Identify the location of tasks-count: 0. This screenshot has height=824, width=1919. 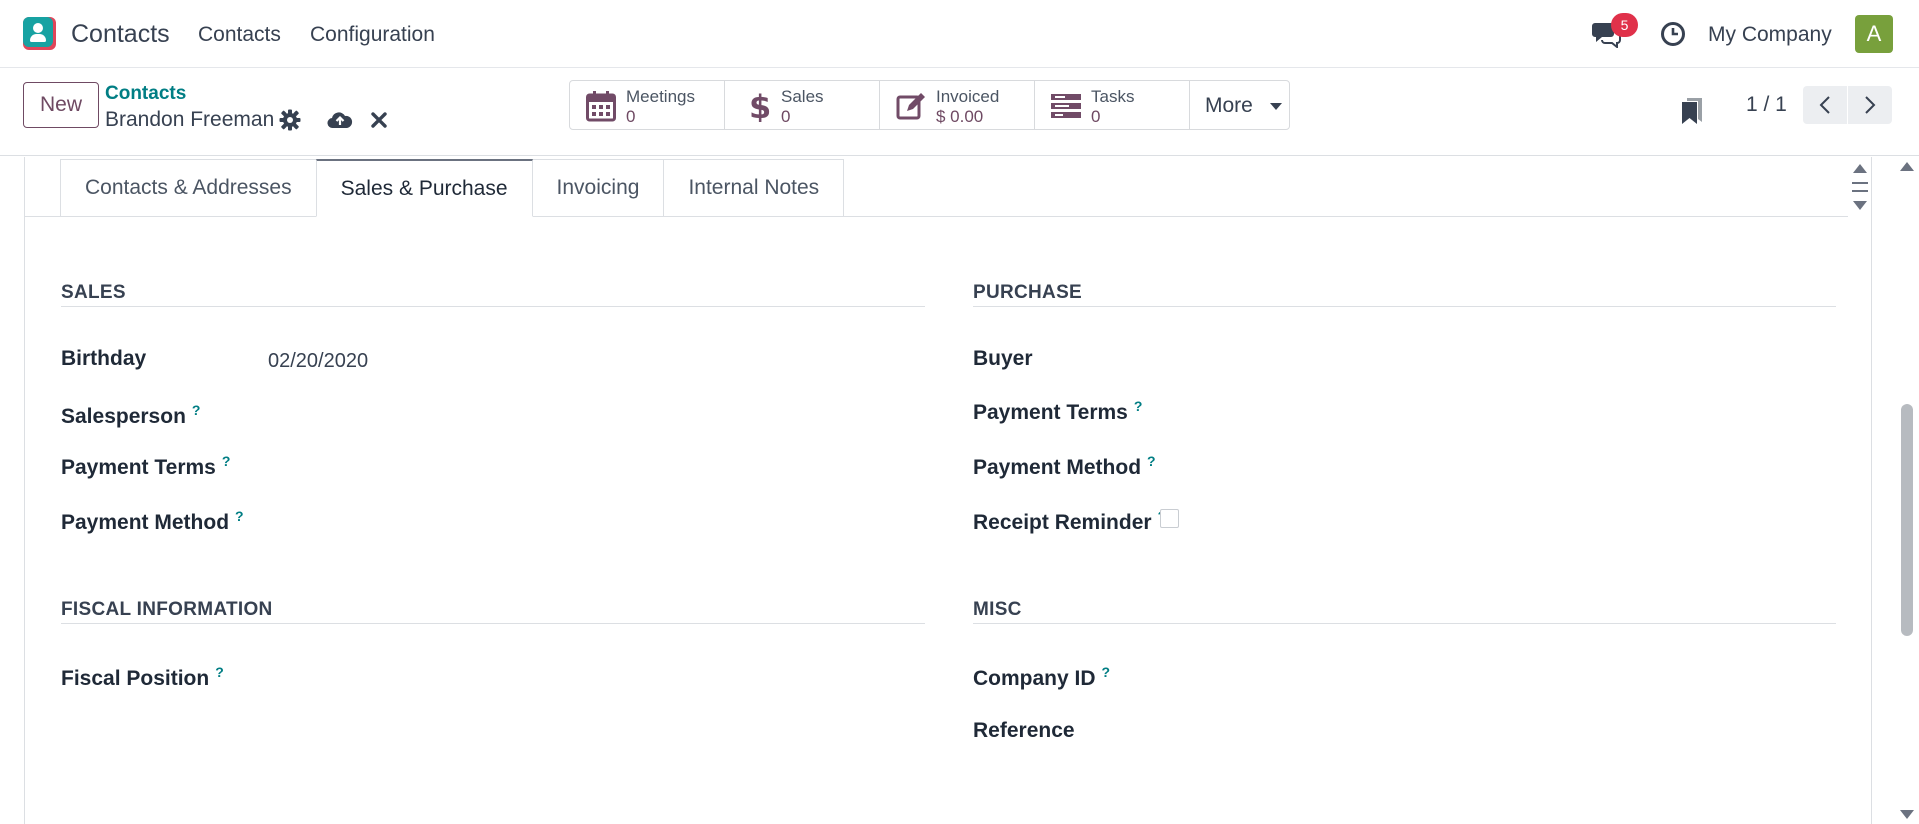
(1096, 116).